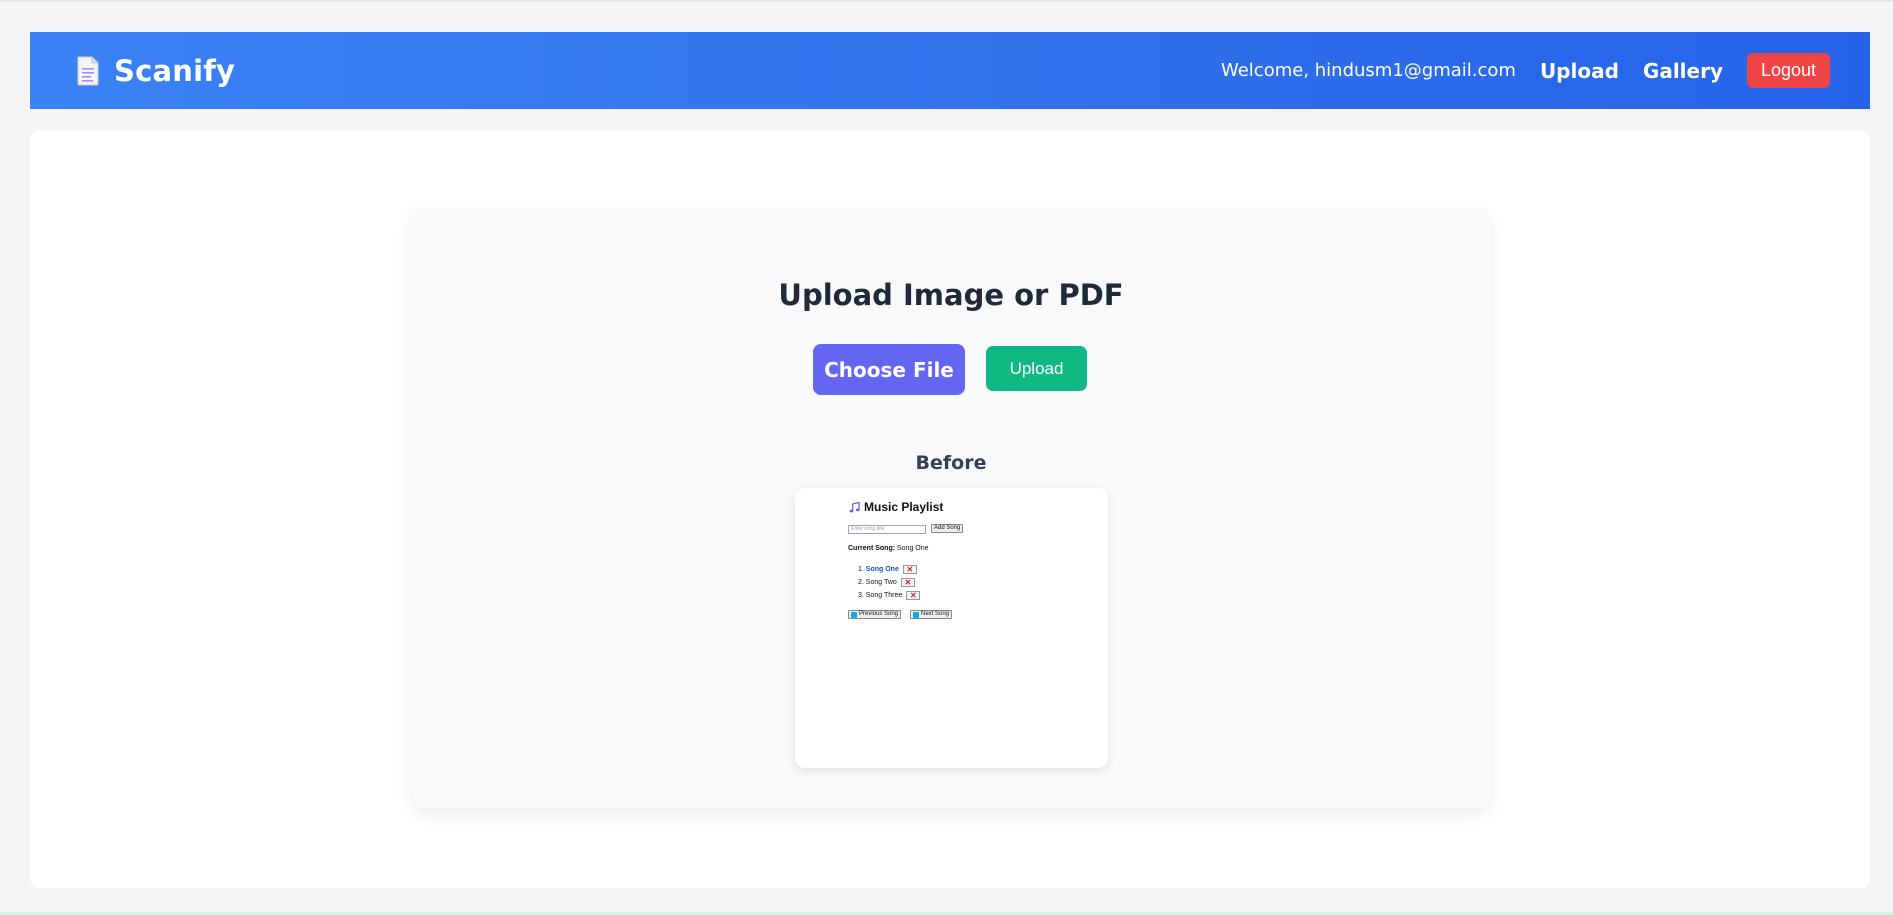  What do you see at coordinates (884, 595) in the screenshot?
I see `song-title: Song Three` at bounding box center [884, 595].